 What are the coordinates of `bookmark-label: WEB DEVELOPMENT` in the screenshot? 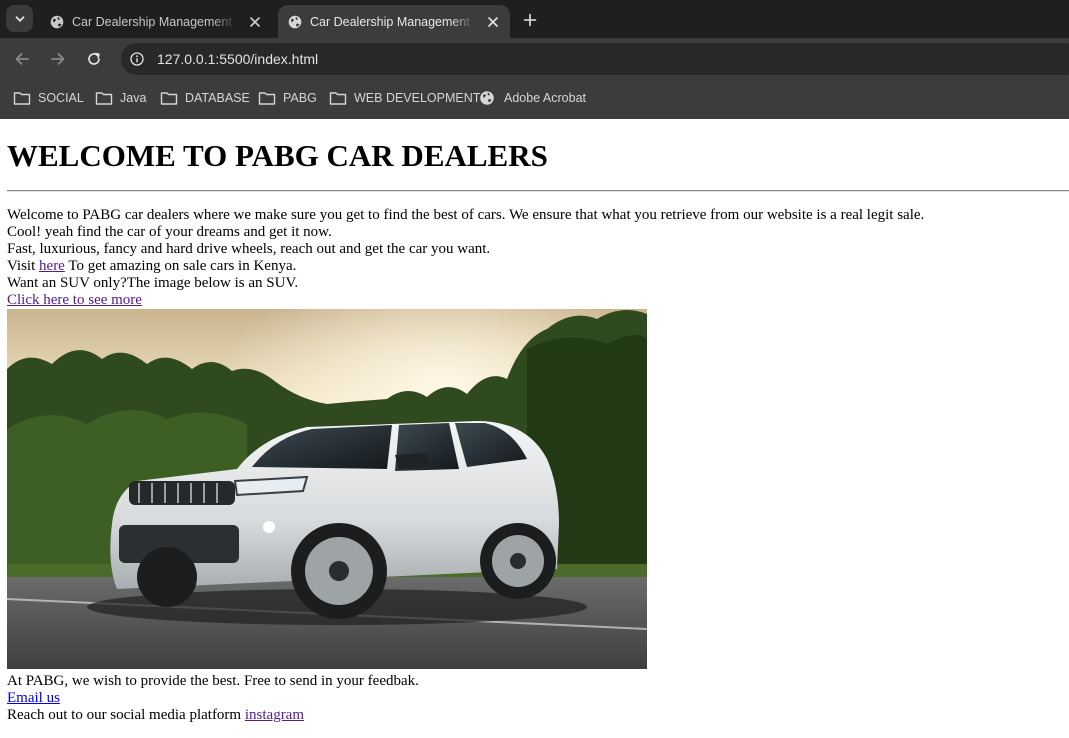 It's located at (417, 98).